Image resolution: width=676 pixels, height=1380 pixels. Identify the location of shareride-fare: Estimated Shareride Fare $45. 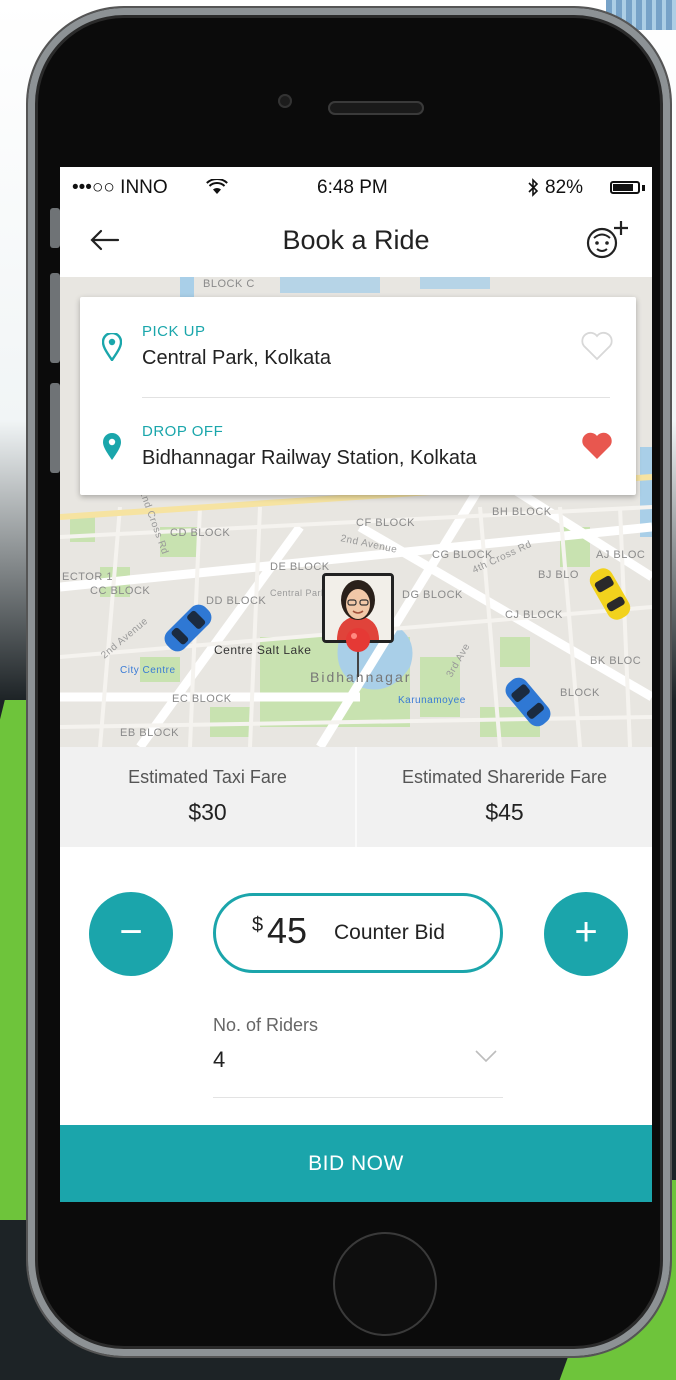
(504, 797).